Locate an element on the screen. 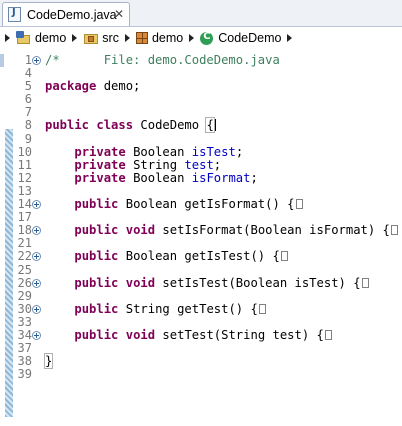  code-text: package demo; is located at coordinates (92, 86).